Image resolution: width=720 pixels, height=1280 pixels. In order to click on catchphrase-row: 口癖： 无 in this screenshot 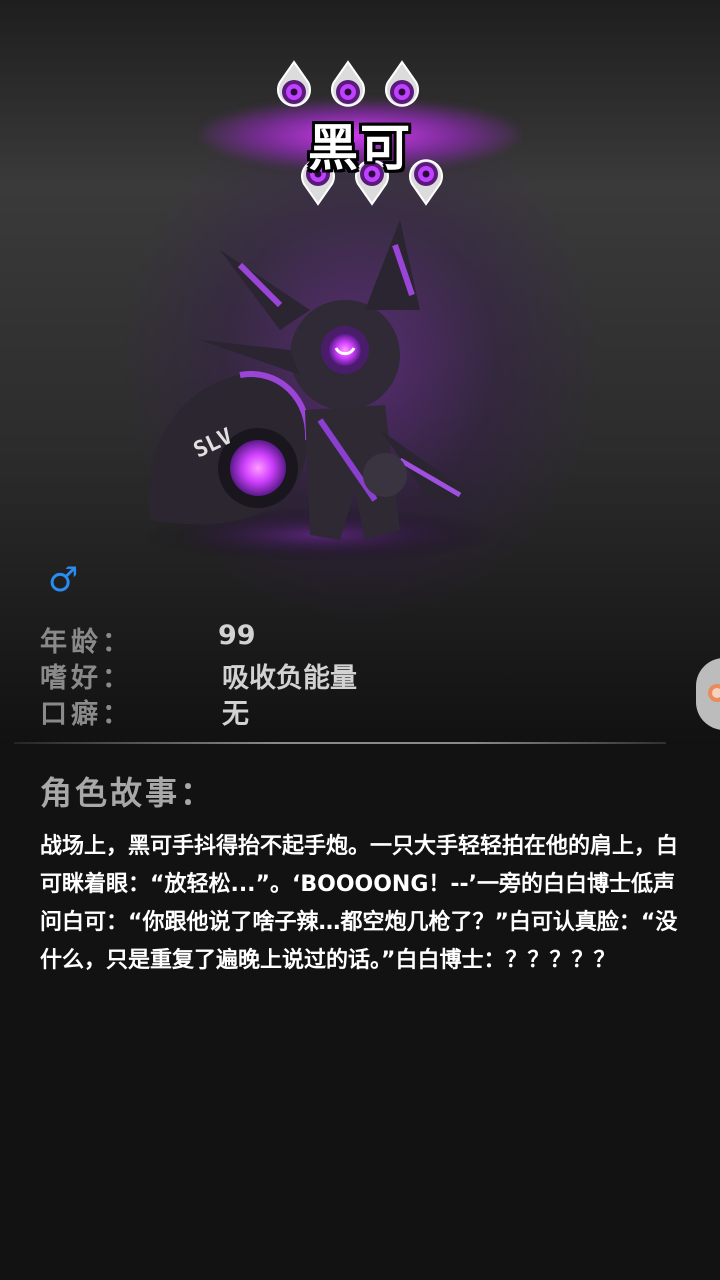, I will do `click(144, 711)`.